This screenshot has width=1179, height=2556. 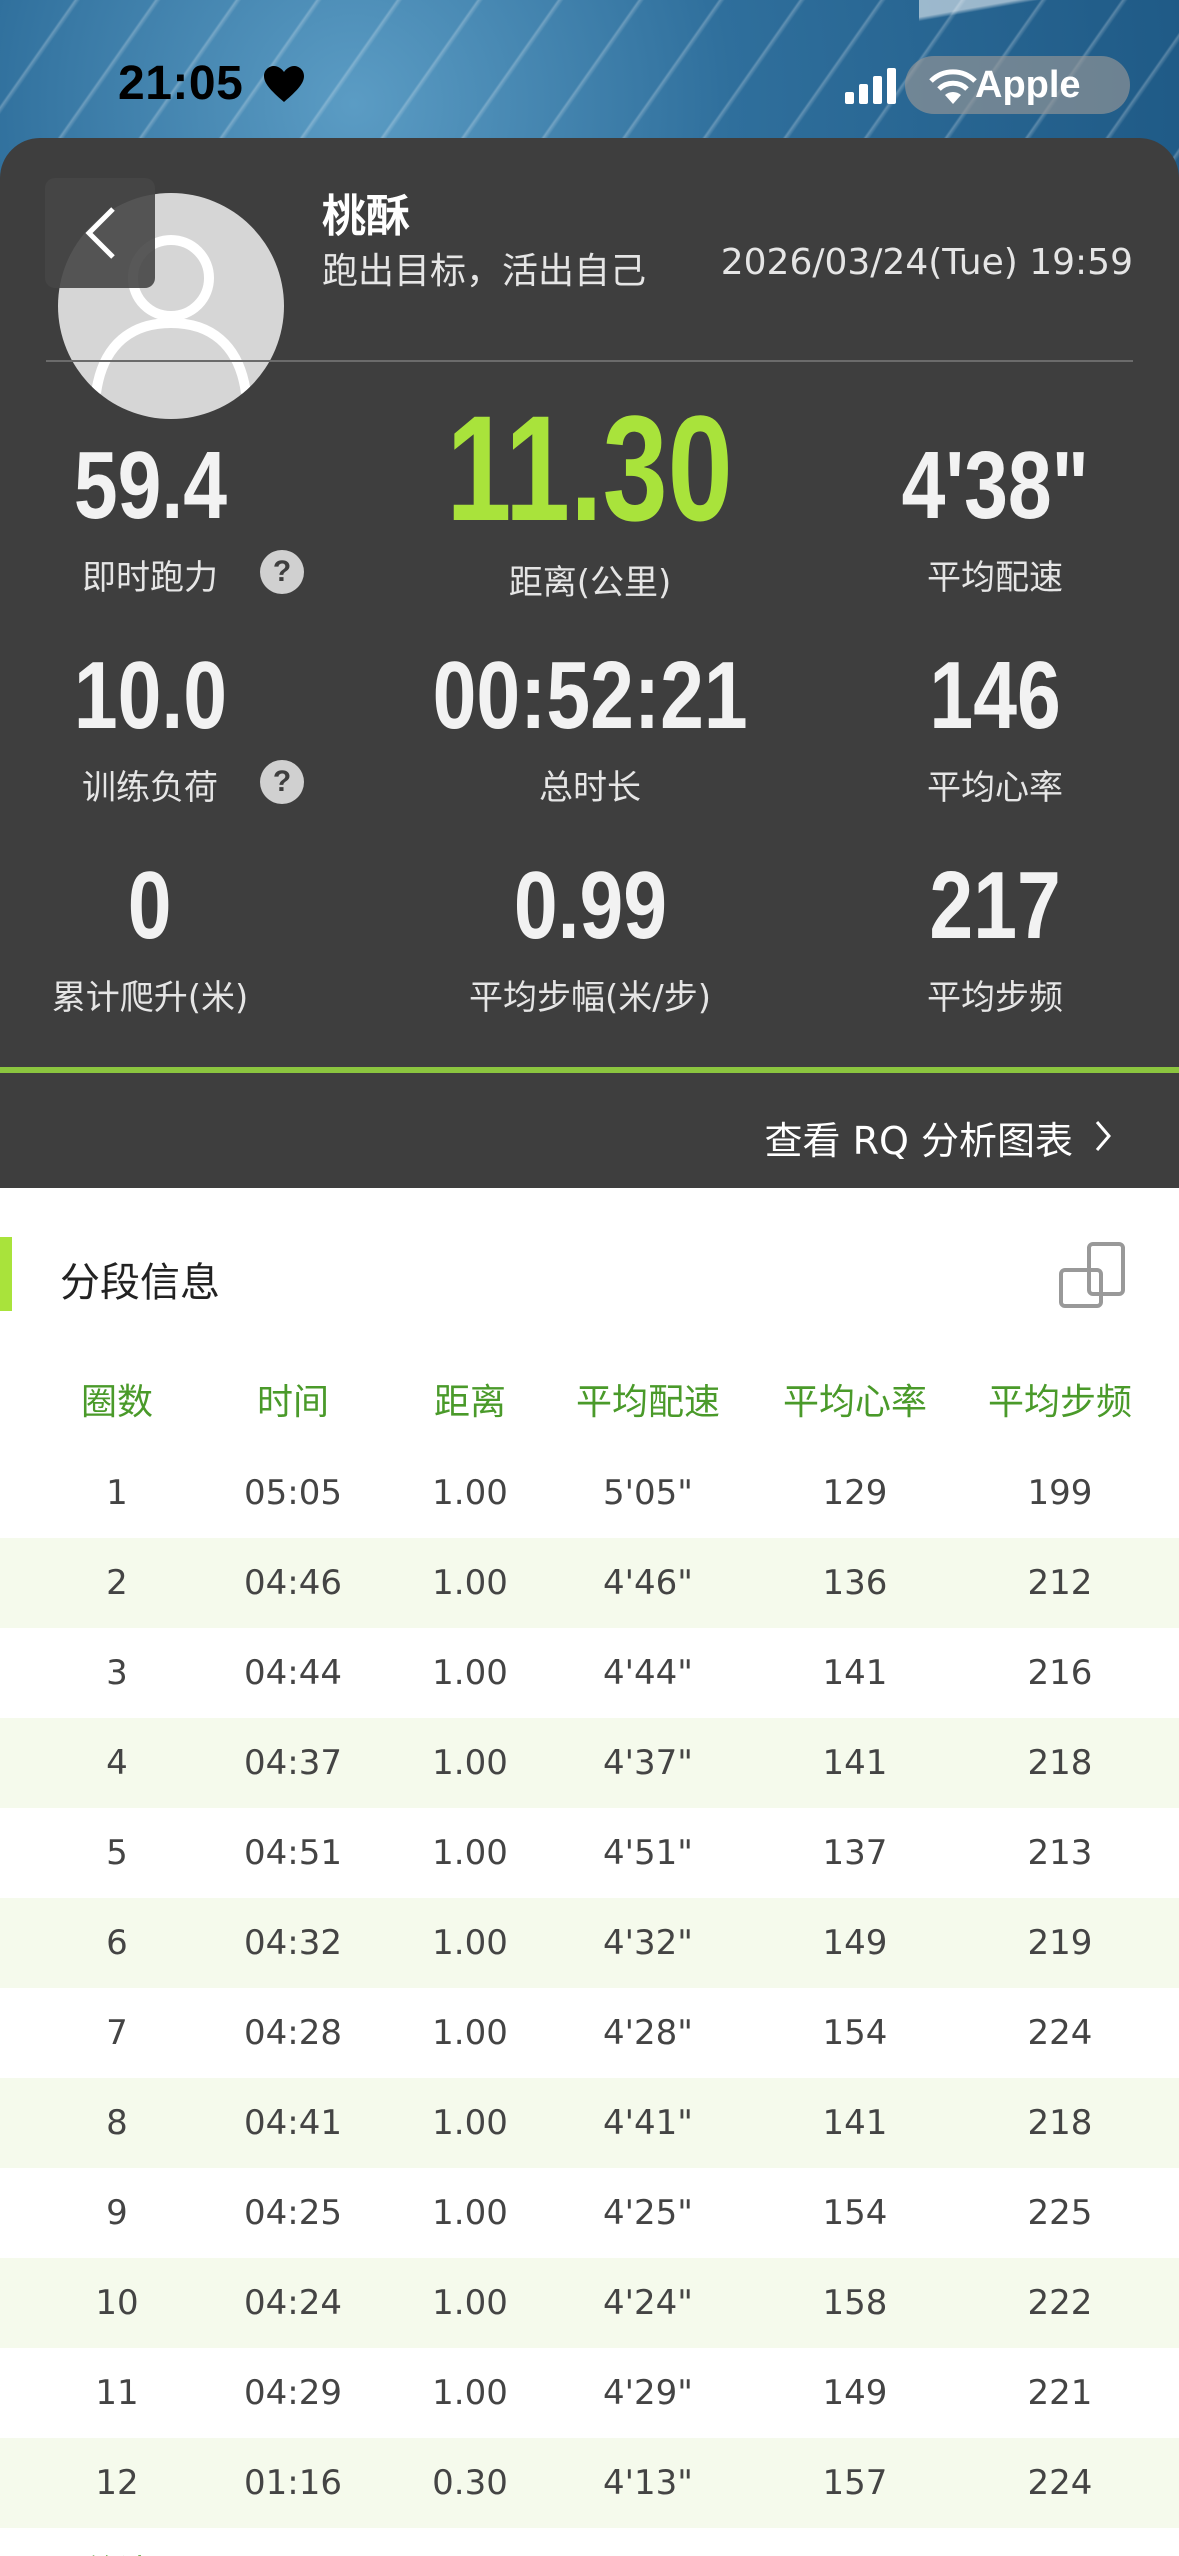 What do you see at coordinates (647, 1402) in the screenshot?
I see `header-pace: 平均配速` at bounding box center [647, 1402].